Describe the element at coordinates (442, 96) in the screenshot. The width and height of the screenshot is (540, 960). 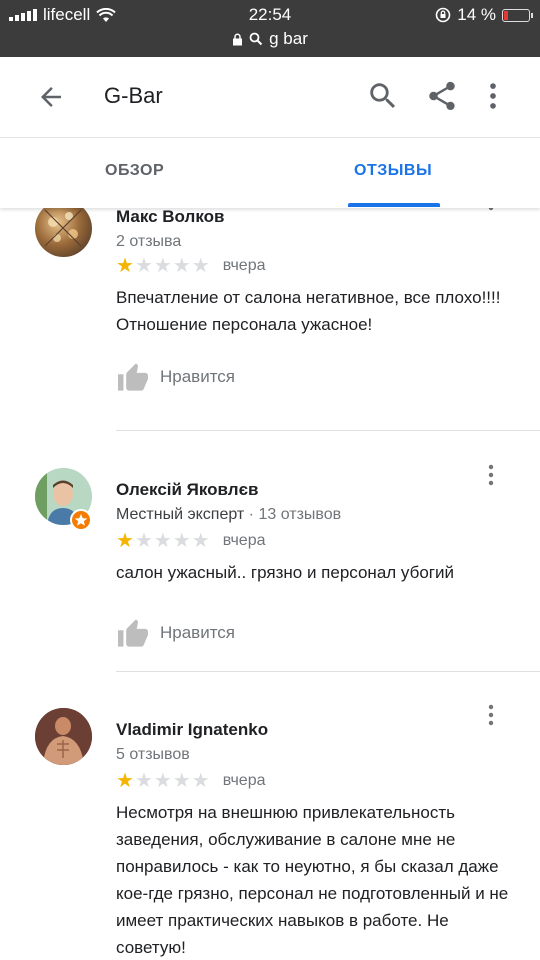
I see `share-icon` at that location.